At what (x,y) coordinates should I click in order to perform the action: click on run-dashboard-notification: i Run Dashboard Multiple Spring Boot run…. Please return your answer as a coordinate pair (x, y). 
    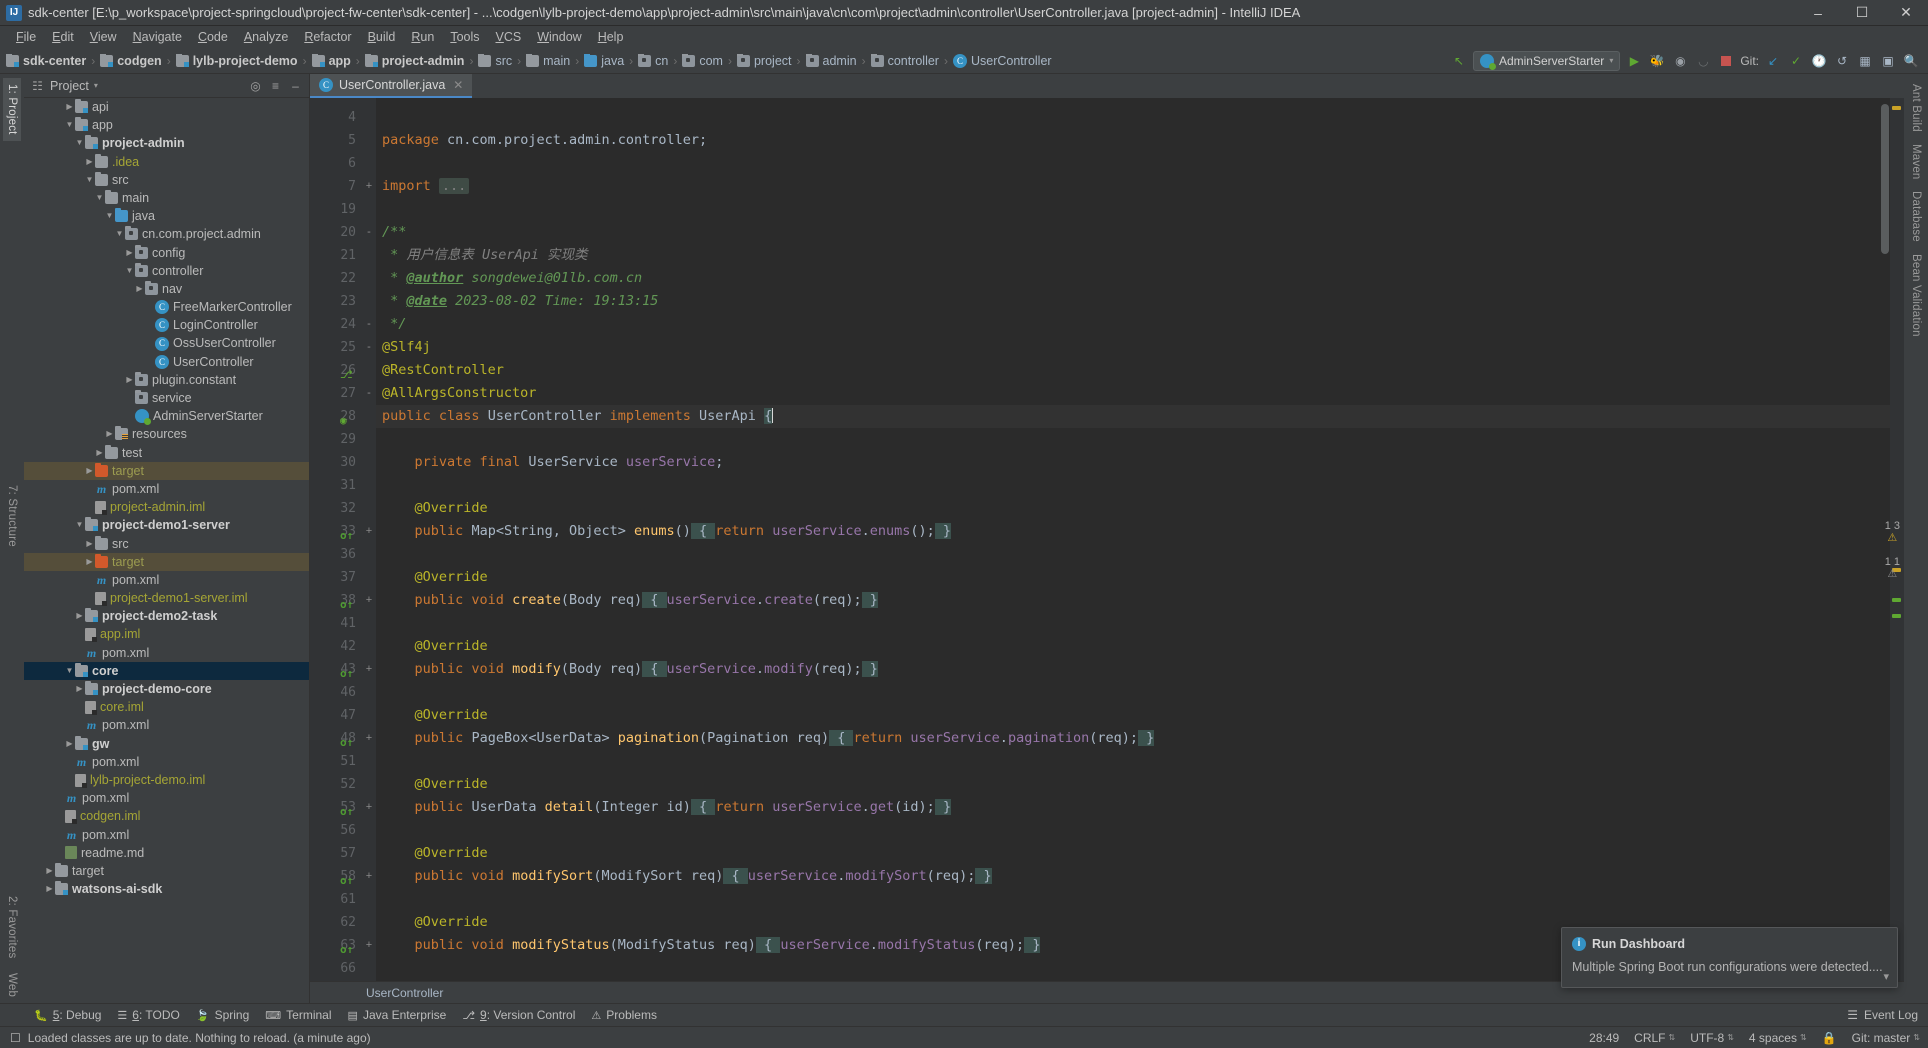
    Looking at the image, I should click on (1729, 957).